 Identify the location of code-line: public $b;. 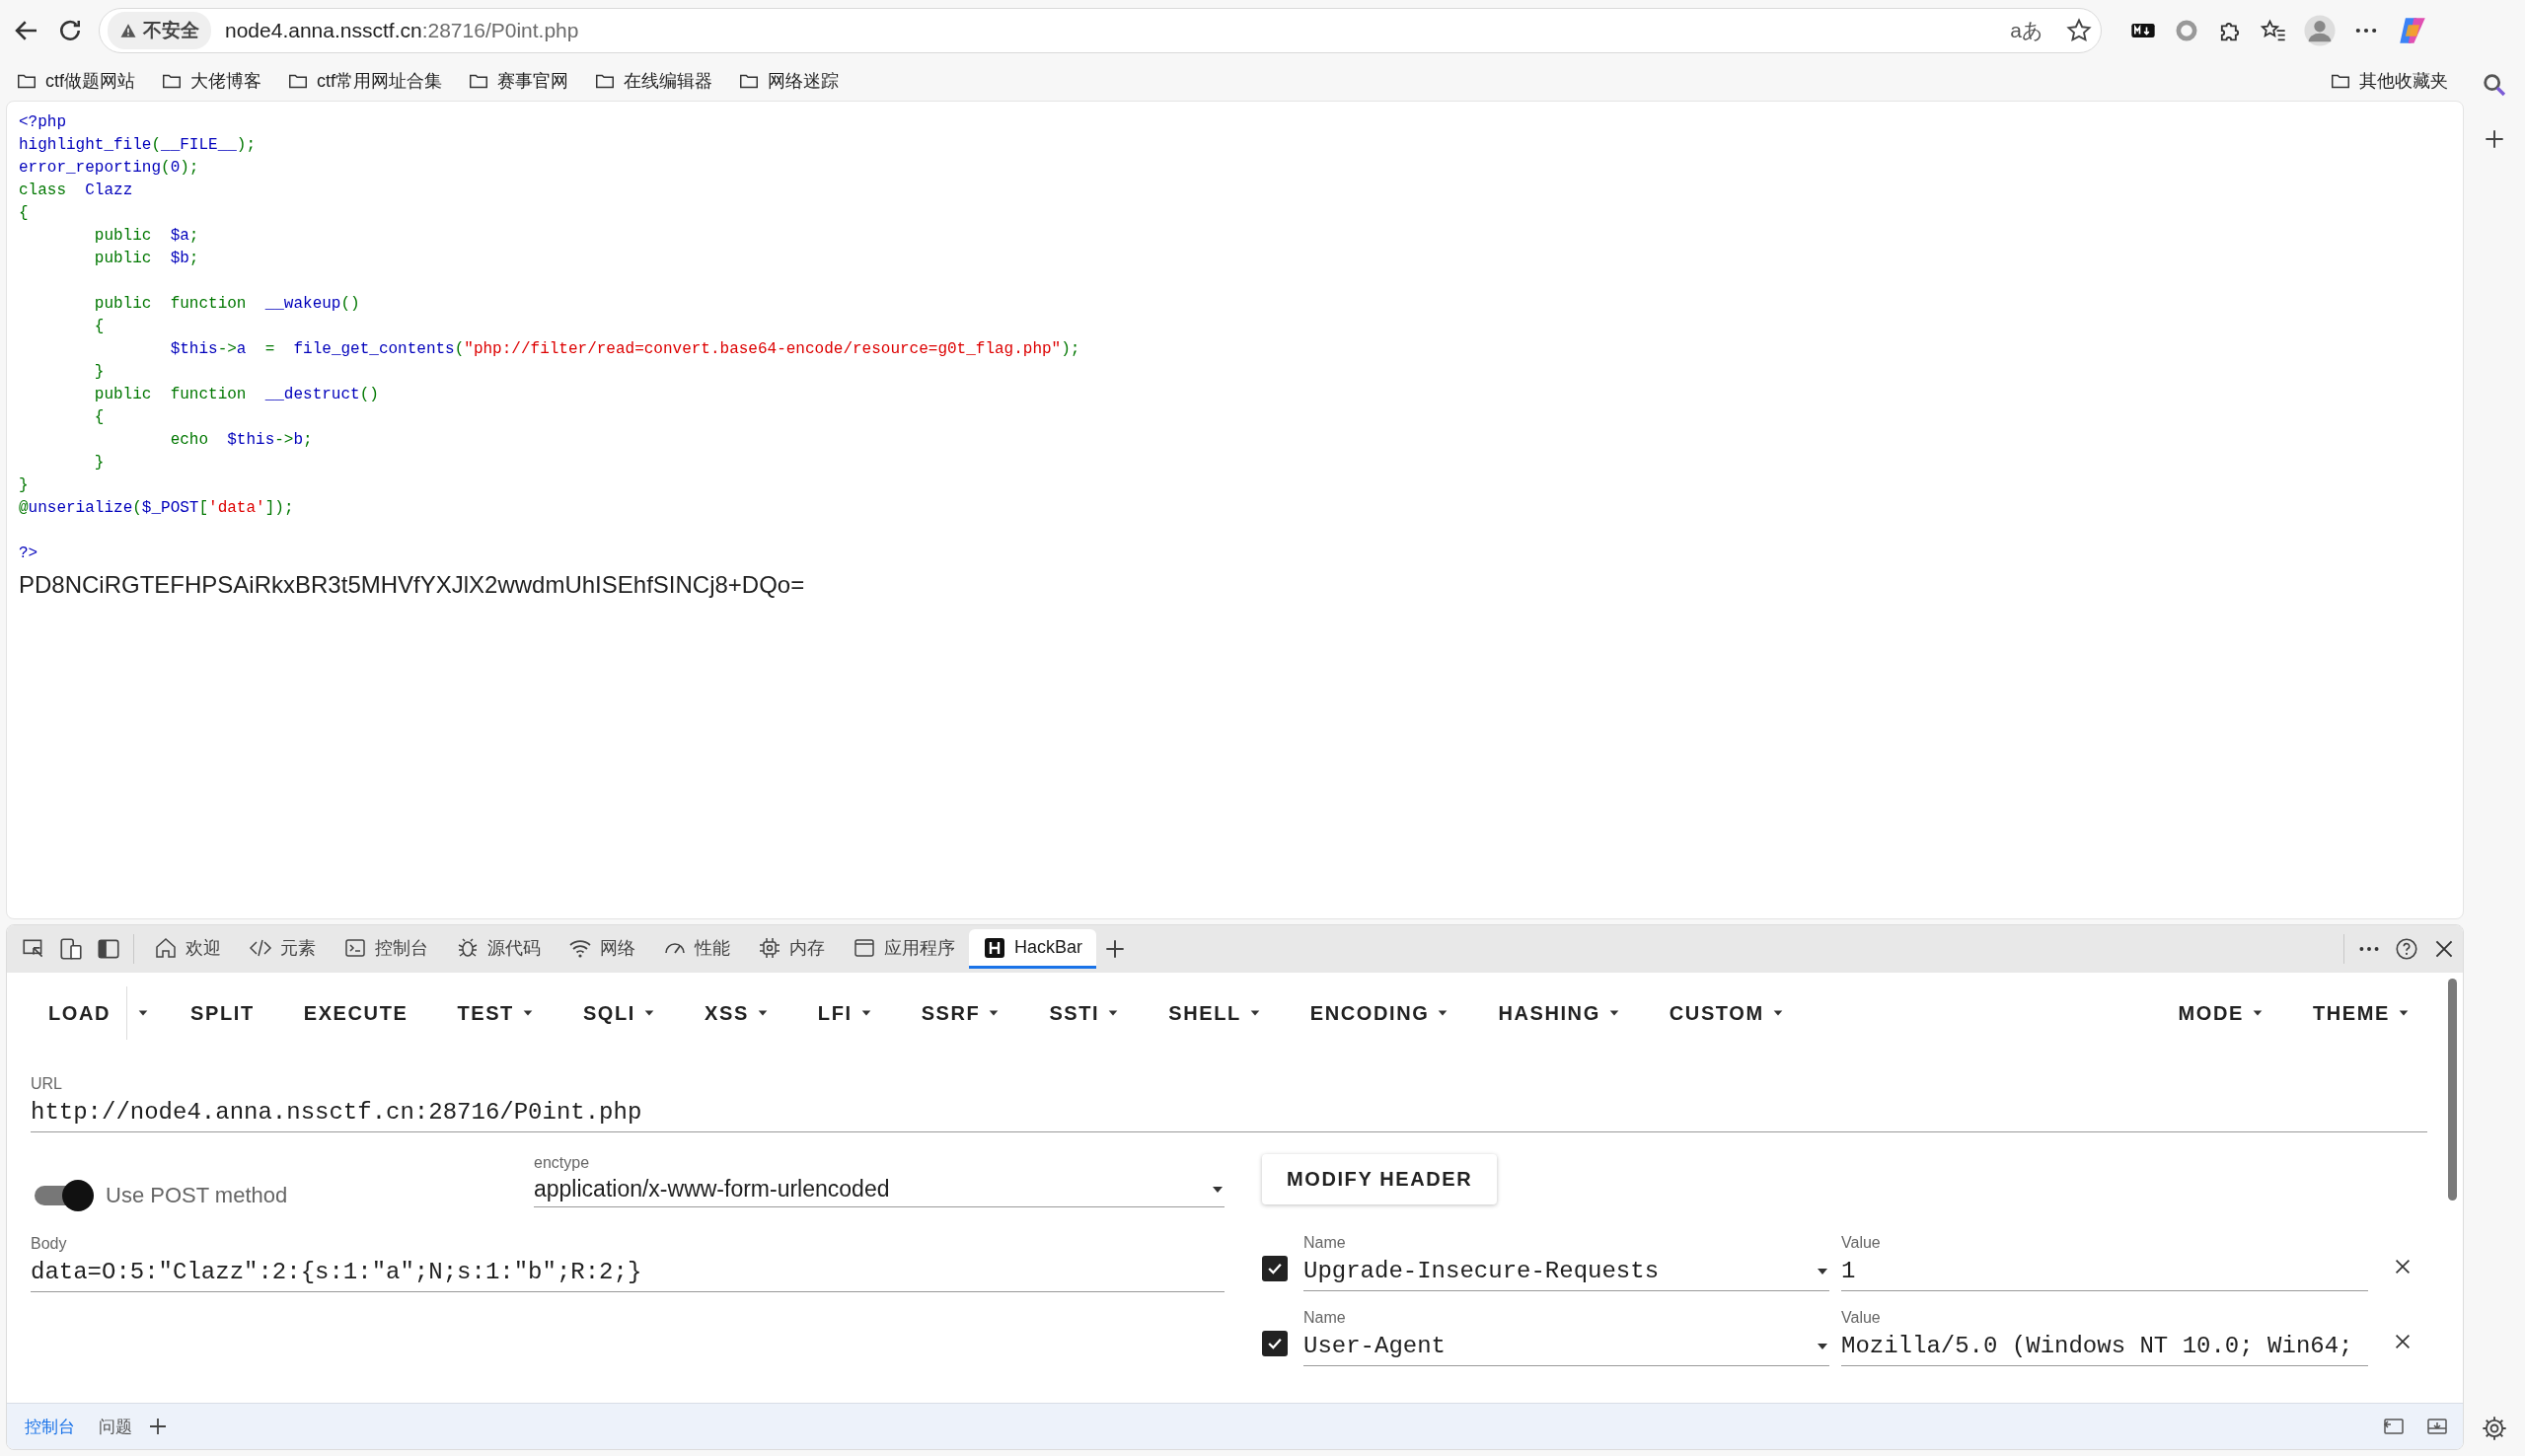
(146, 259).